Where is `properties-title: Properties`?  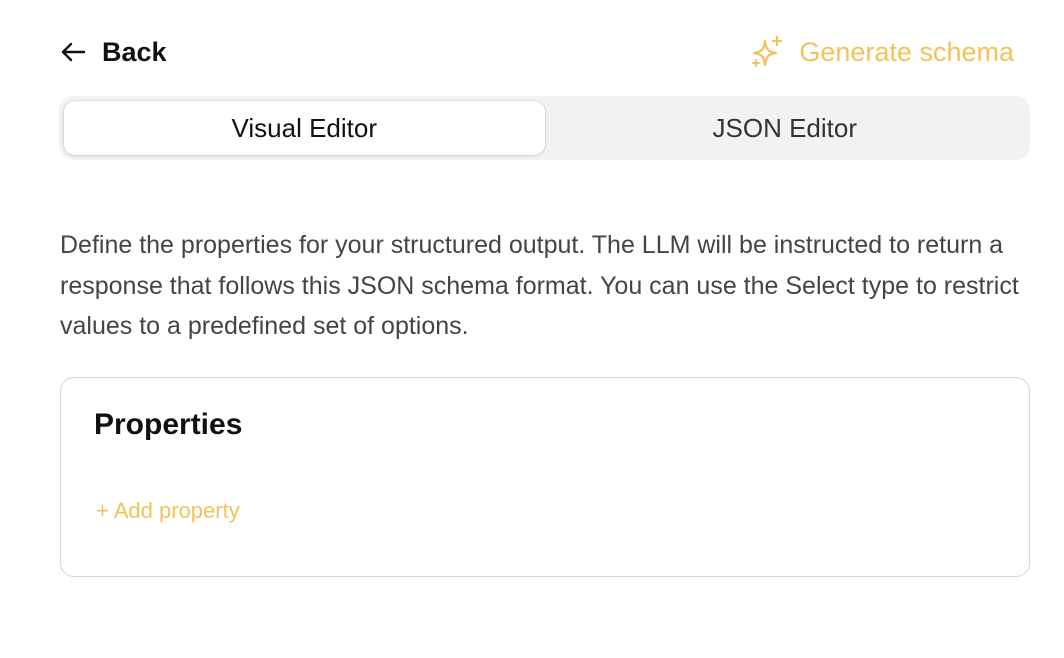 properties-title: Properties is located at coordinates (168, 424).